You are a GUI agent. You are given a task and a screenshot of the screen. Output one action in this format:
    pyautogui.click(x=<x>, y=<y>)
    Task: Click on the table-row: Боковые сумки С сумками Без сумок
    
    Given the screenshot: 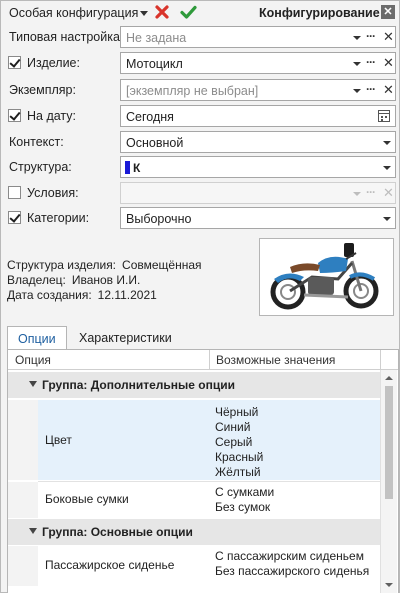 What is the action you would take?
    pyautogui.click(x=194, y=500)
    